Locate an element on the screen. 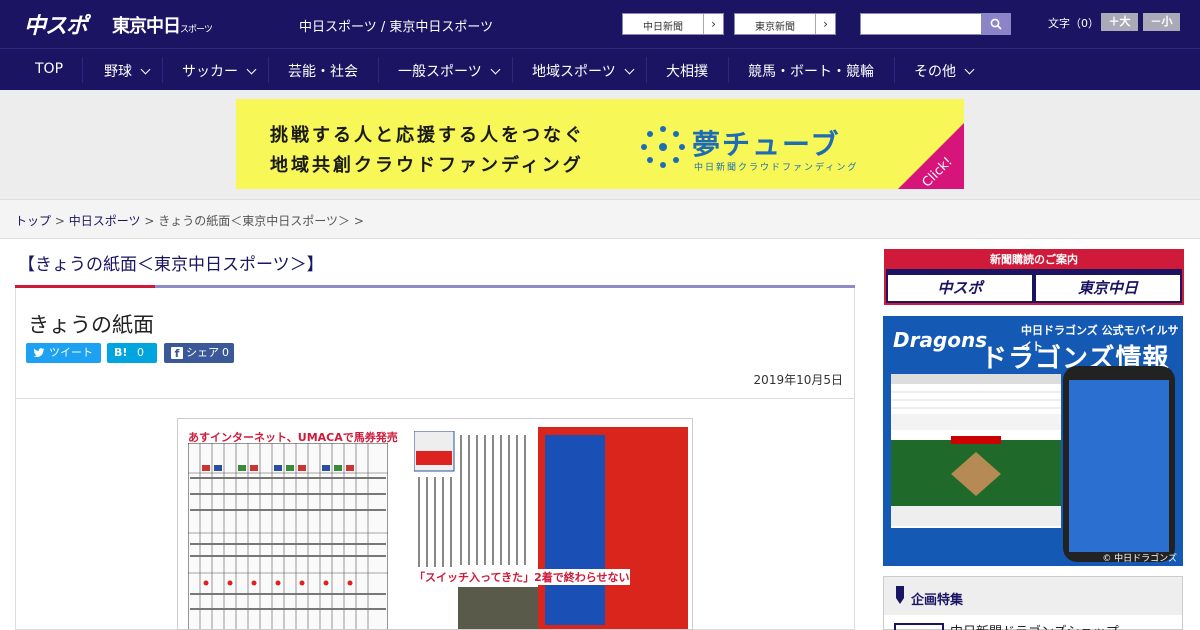  scoreboard-screenshot is located at coordinates (976, 466).